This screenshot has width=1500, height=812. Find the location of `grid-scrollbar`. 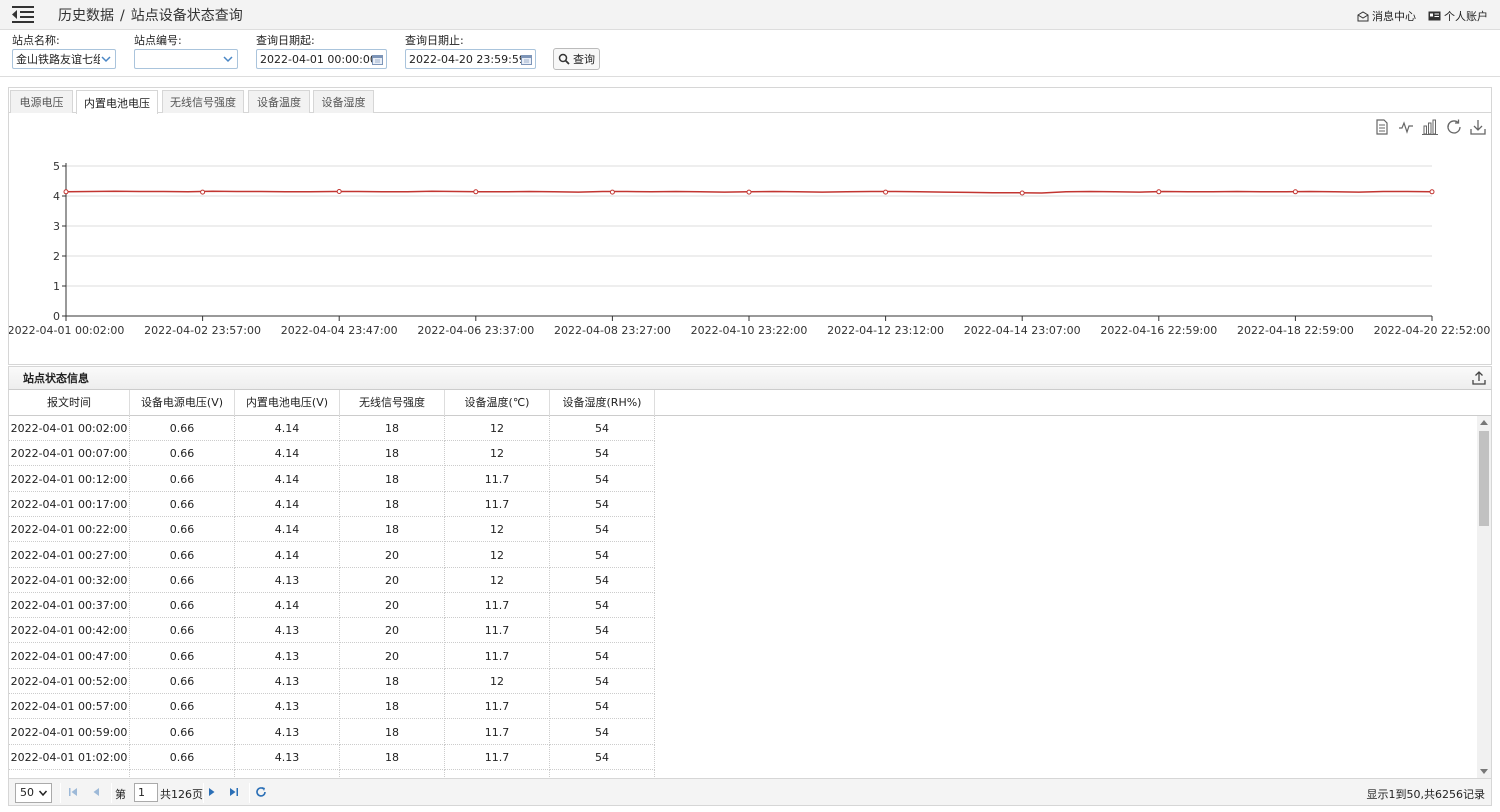

grid-scrollbar is located at coordinates (1484, 597).